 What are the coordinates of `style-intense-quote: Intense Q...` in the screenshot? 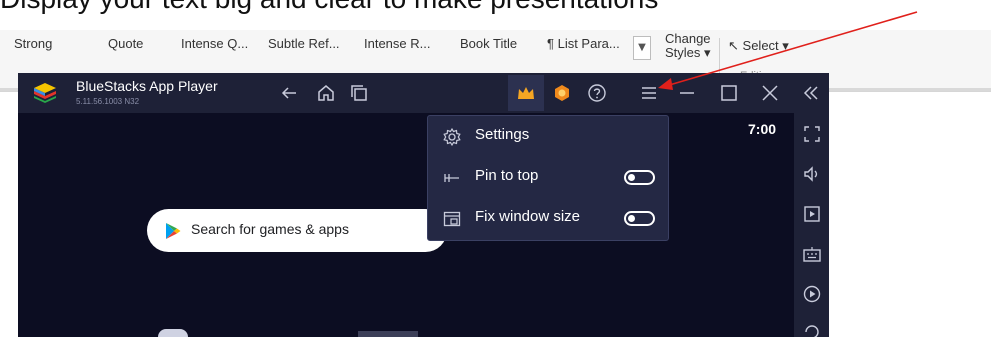 It's located at (214, 43).